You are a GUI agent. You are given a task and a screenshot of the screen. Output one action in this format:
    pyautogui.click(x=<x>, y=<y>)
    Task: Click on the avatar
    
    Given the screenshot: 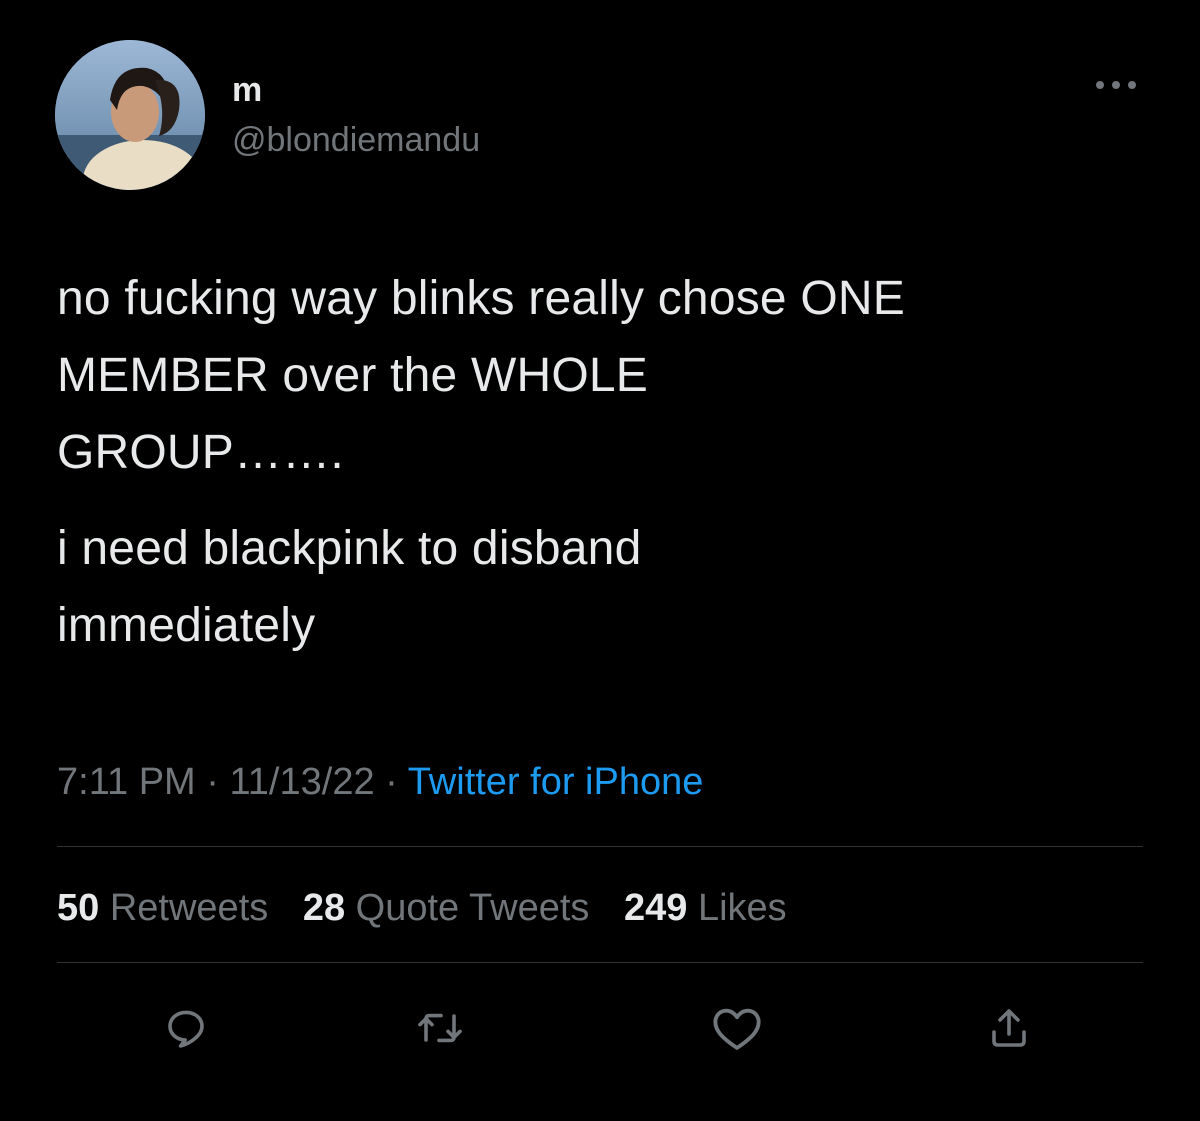 What is the action you would take?
    pyautogui.click(x=130, y=115)
    